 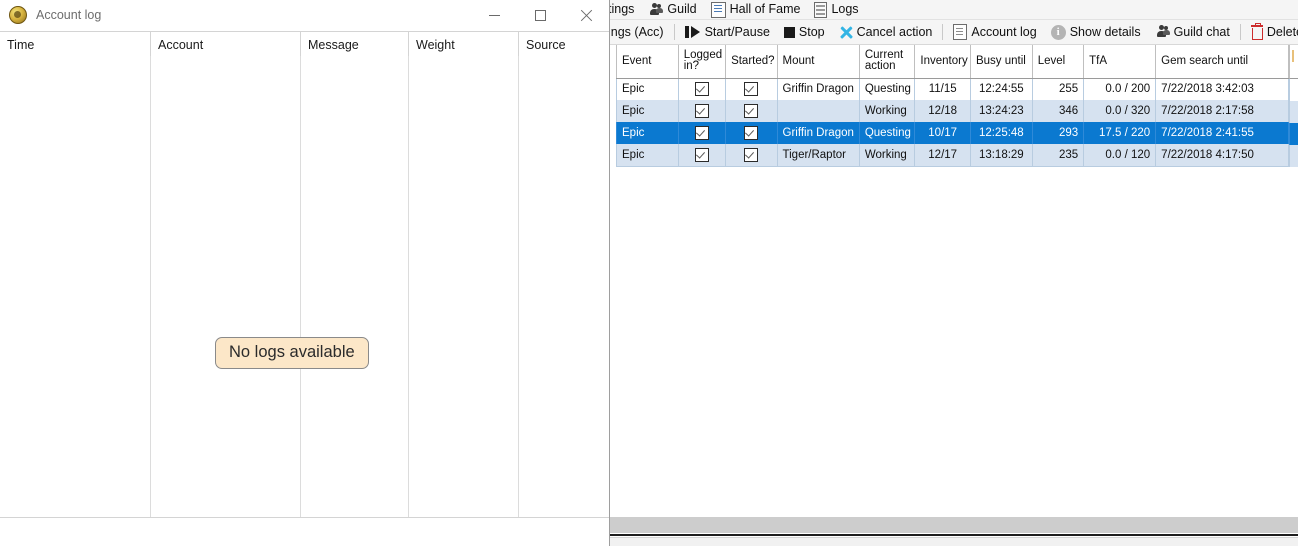 I want to click on cell-level: 293, so click(x=1058, y=133).